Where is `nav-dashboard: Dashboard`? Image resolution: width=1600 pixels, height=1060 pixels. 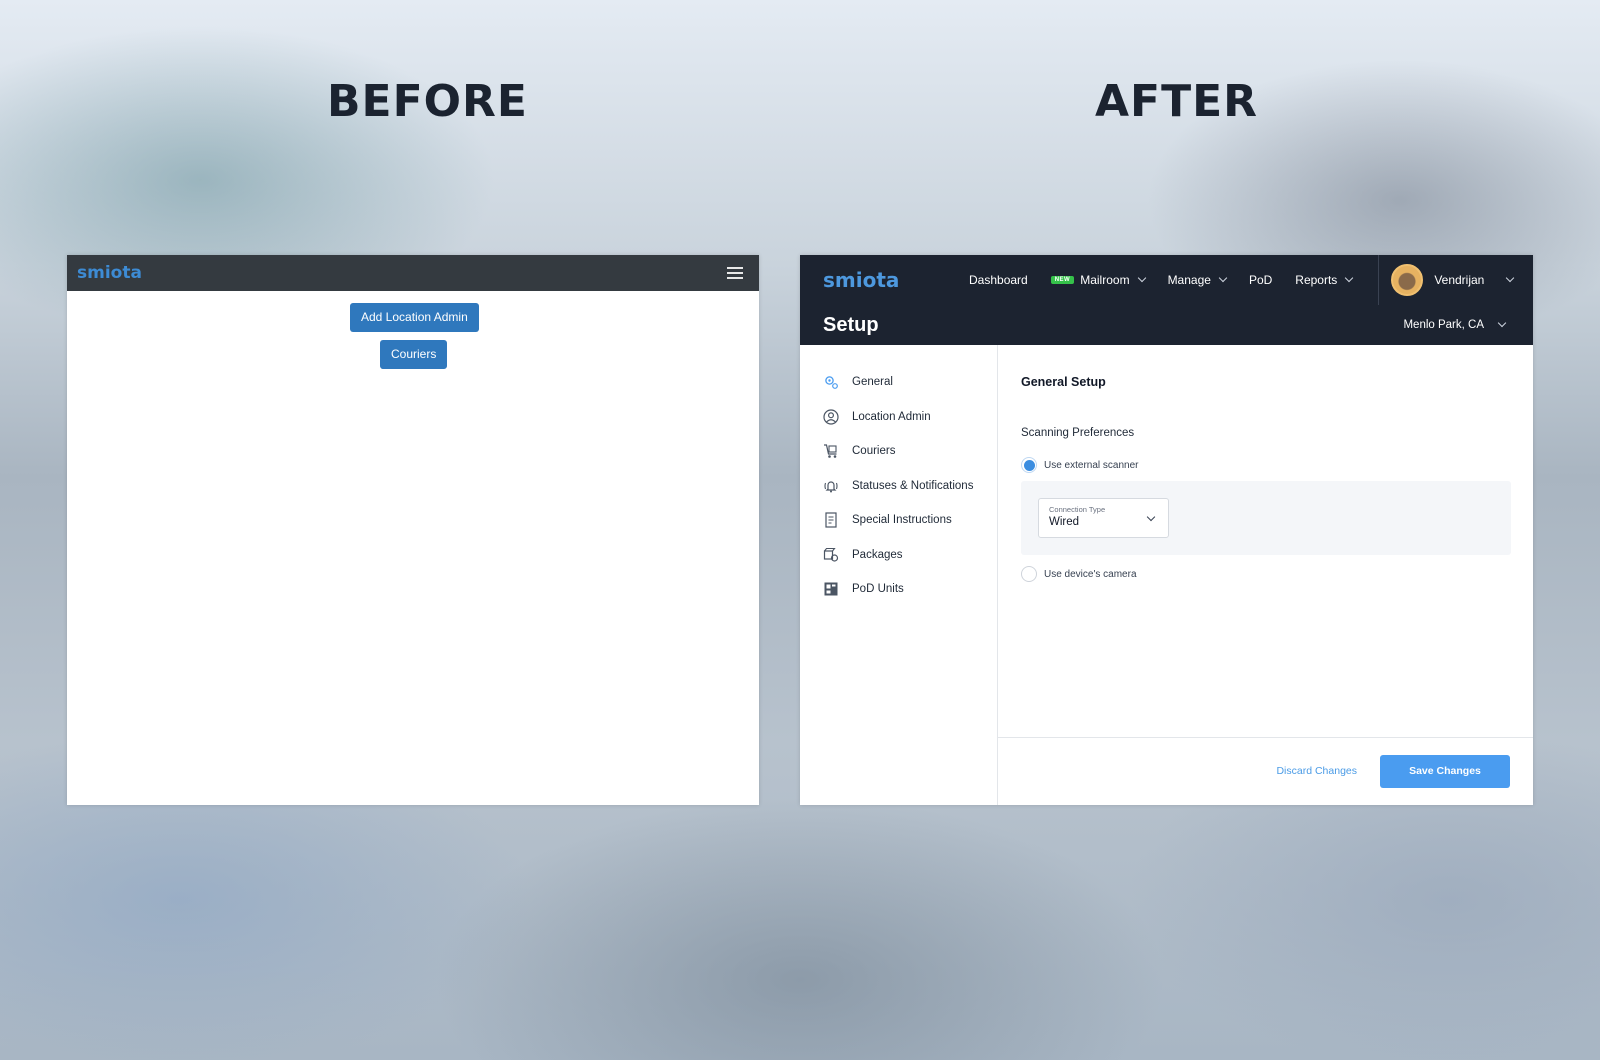
nav-dashboard: Dashboard is located at coordinates (998, 280).